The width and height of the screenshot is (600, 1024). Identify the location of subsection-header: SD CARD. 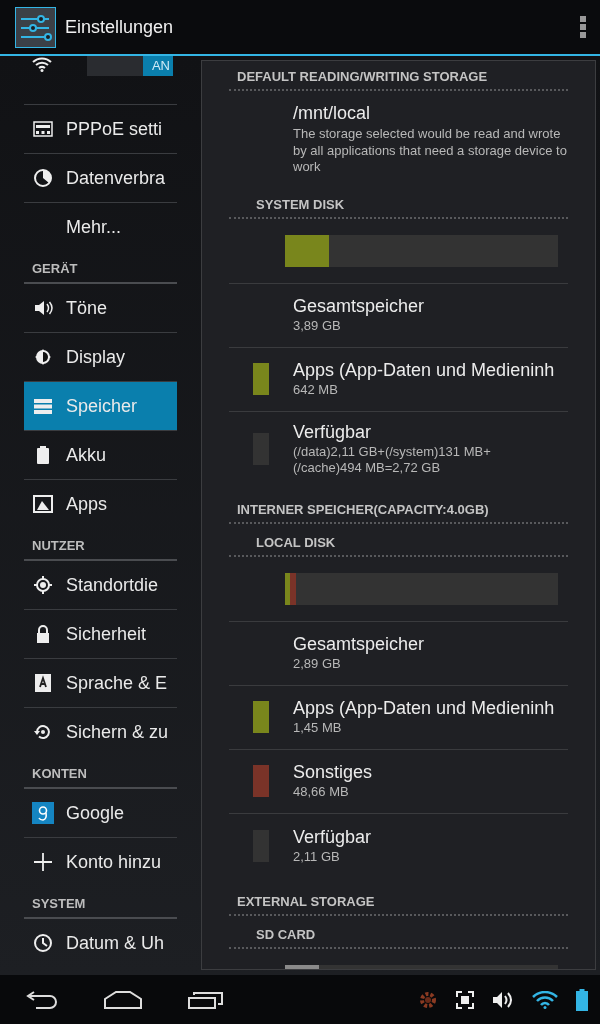
(398, 932).